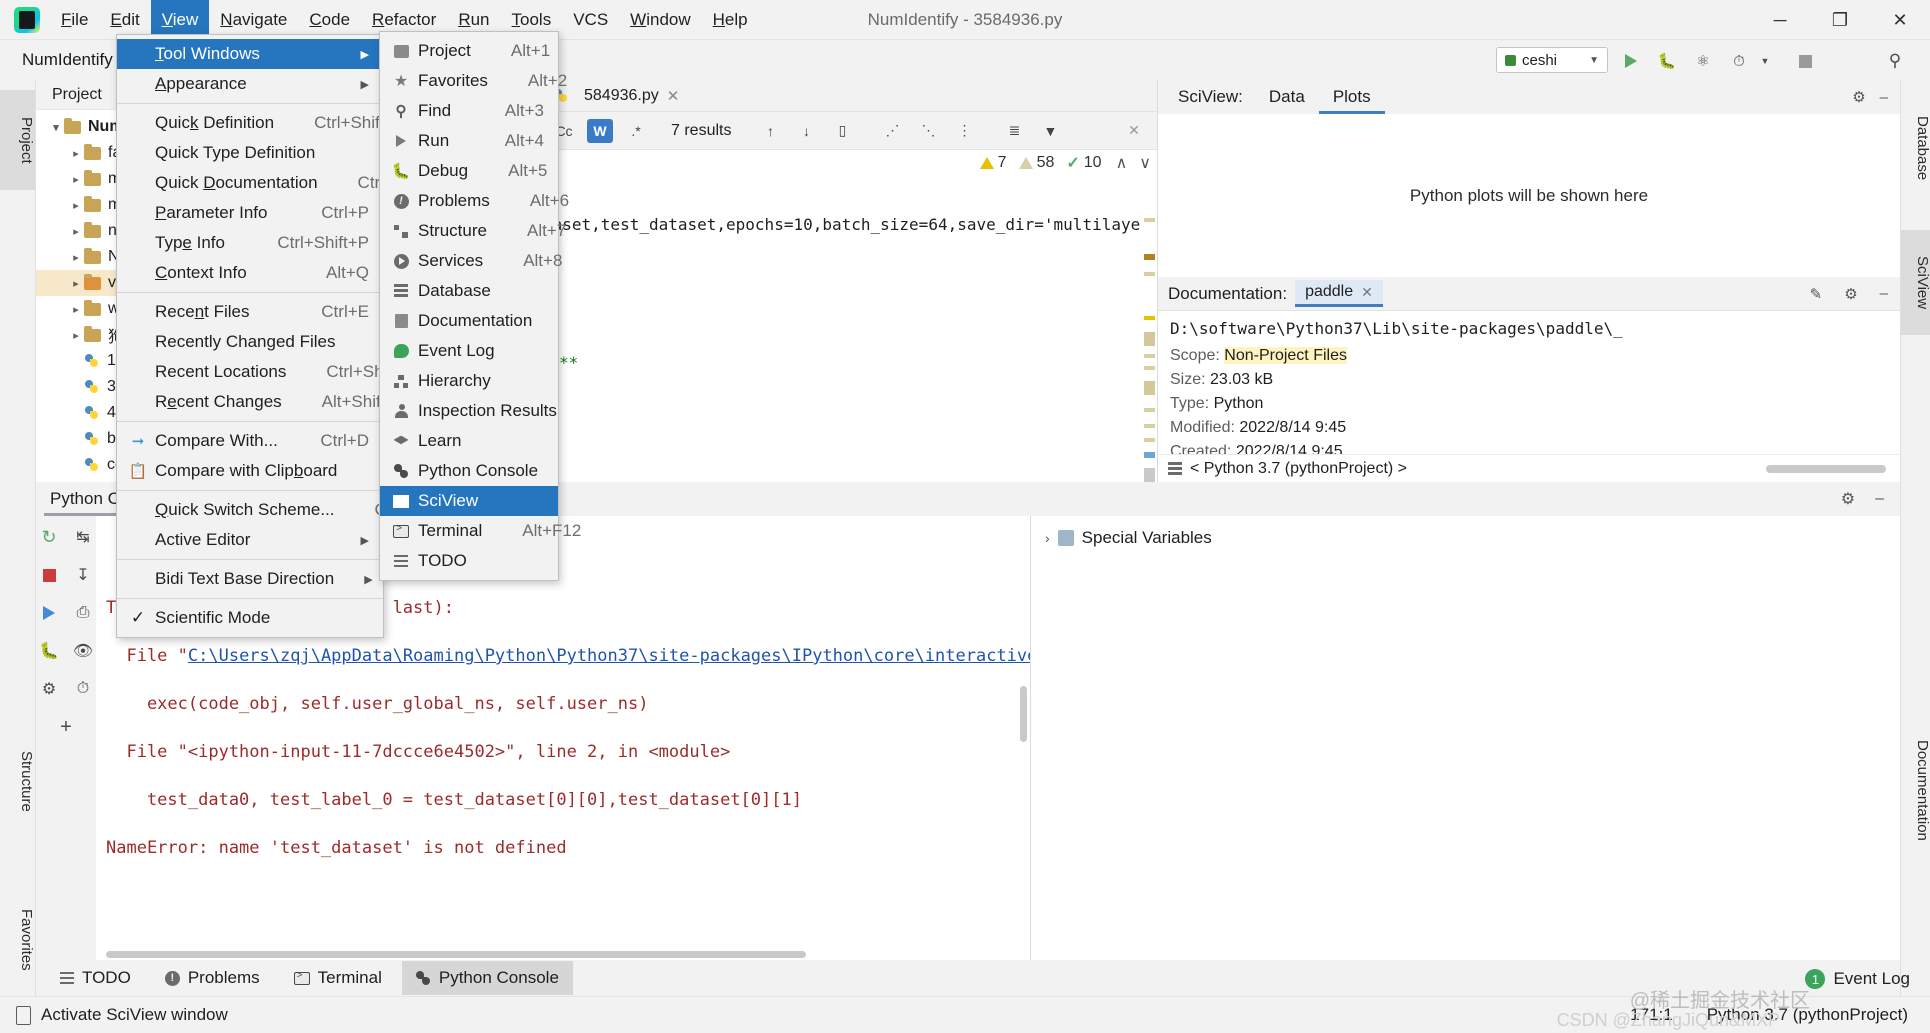  Describe the element at coordinates (262, 183) in the screenshot. I see `menu-item-quick-documentation: Quick DocumentationCtrl+Q` at that location.